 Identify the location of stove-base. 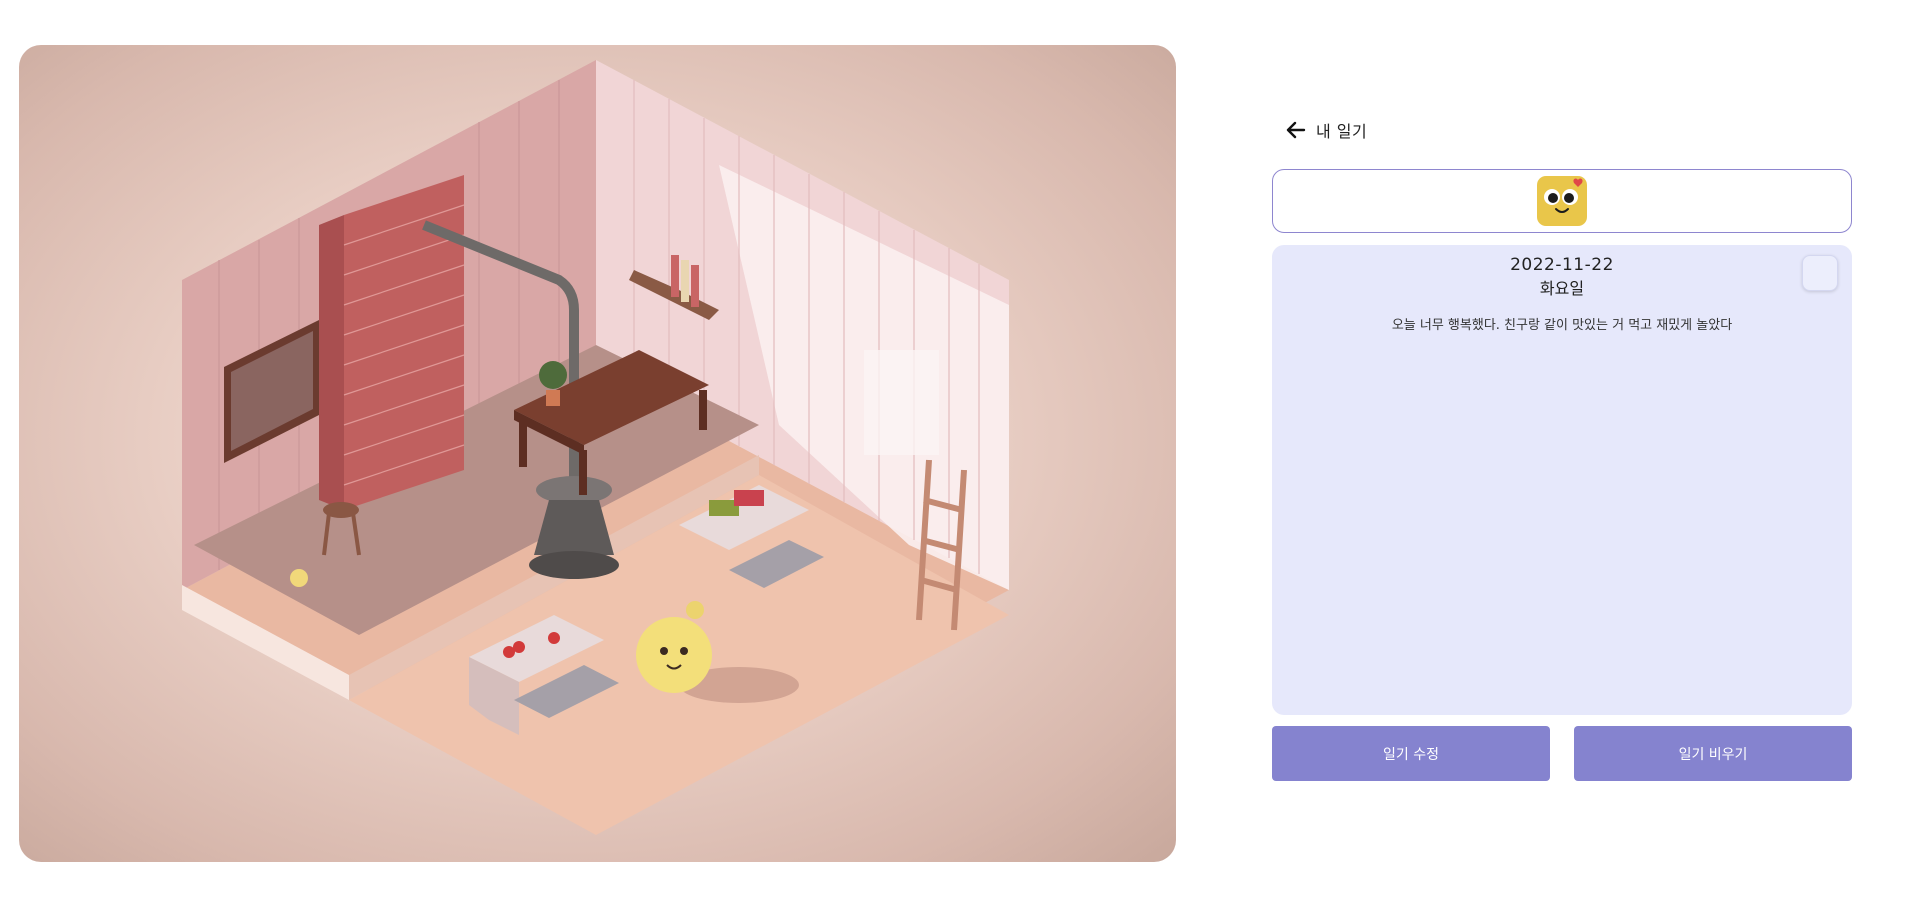
(574, 565).